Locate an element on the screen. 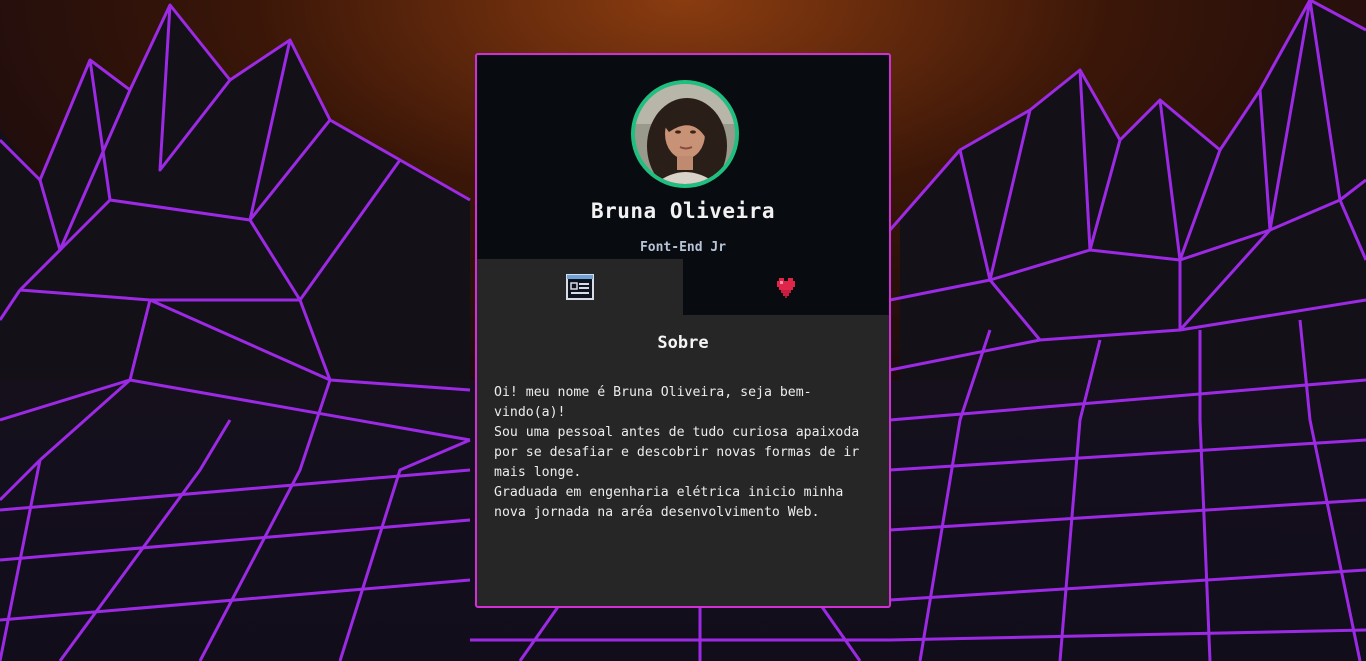 The width and height of the screenshot is (1366, 661). tab-favorites is located at coordinates (786, 287).